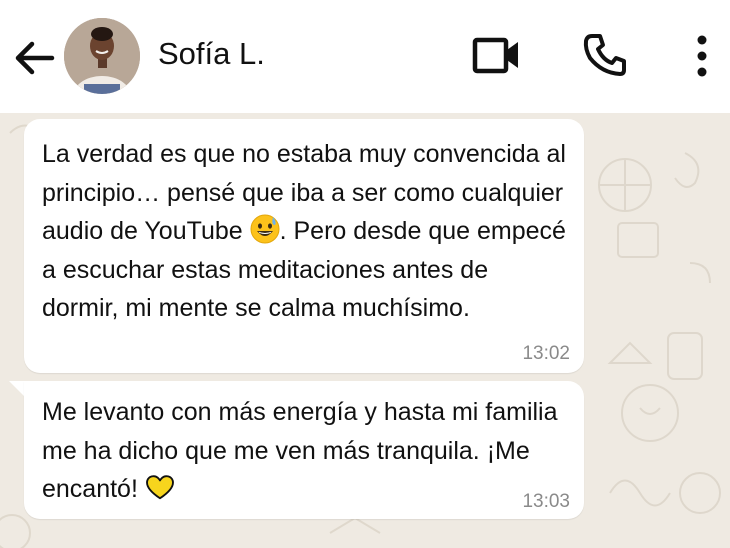 This screenshot has width=730, height=548. I want to click on phone-icon, so click(604, 55).